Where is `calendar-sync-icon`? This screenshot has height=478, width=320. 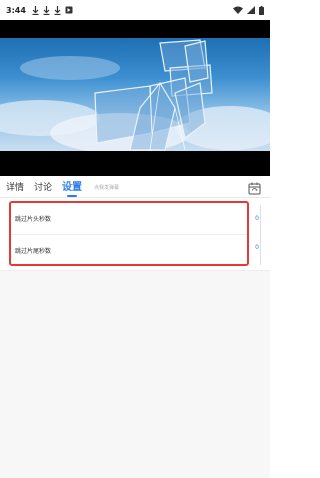
calendar-sync-icon is located at coordinates (254, 187).